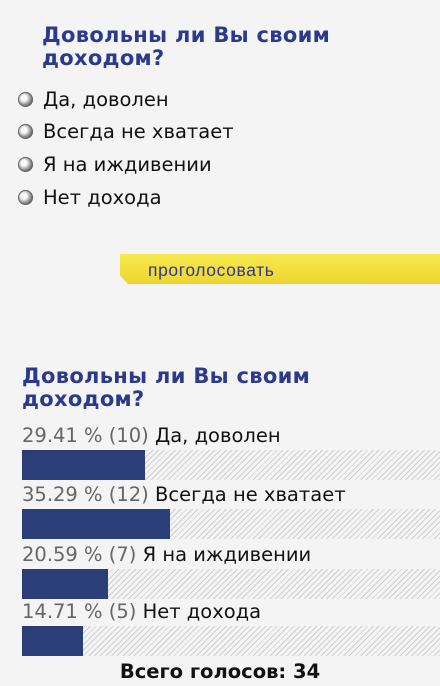 This screenshot has height=686, width=440. Describe the element at coordinates (220, 671) in the screenshot. I see `total-votes: Всего голосов: 34` at that location.